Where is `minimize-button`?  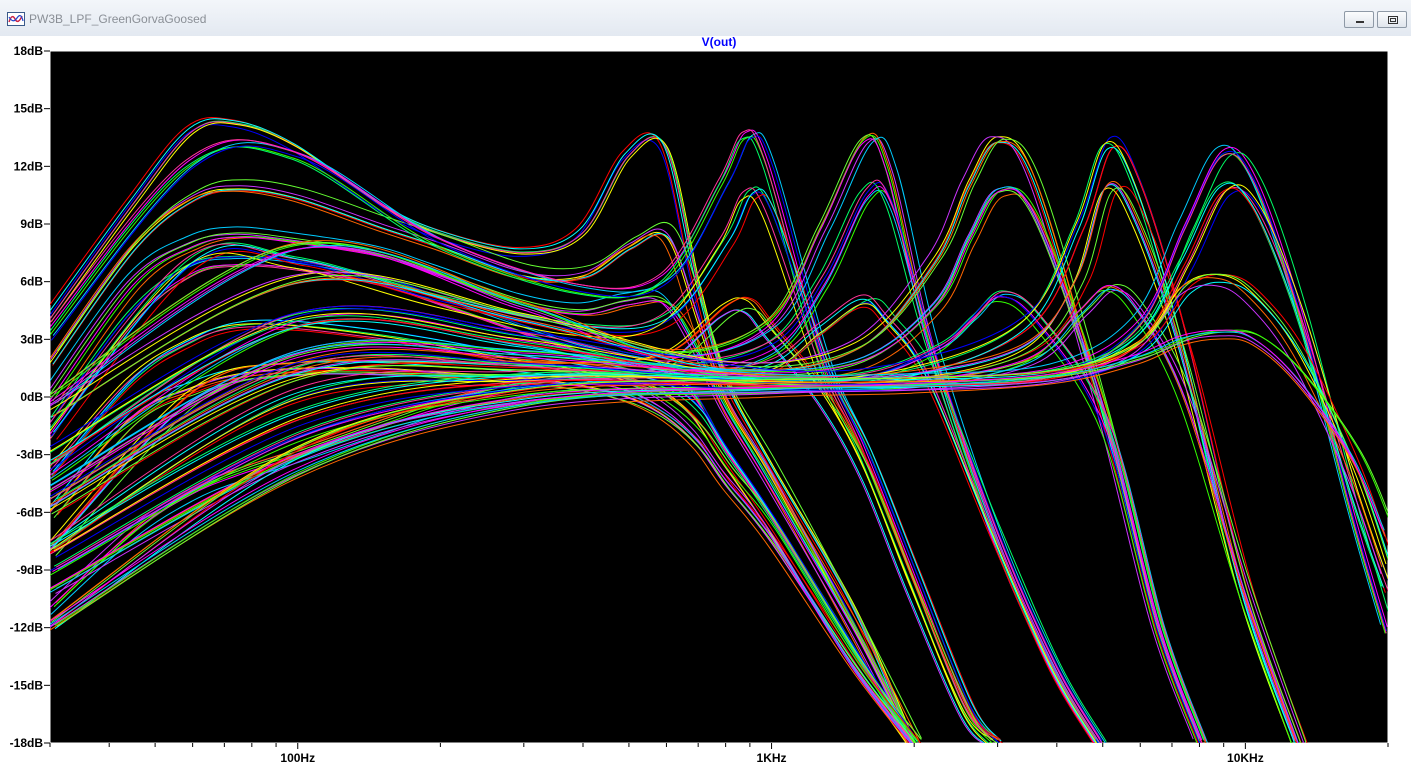
minimize-button is located at coordinates (1359, 19).